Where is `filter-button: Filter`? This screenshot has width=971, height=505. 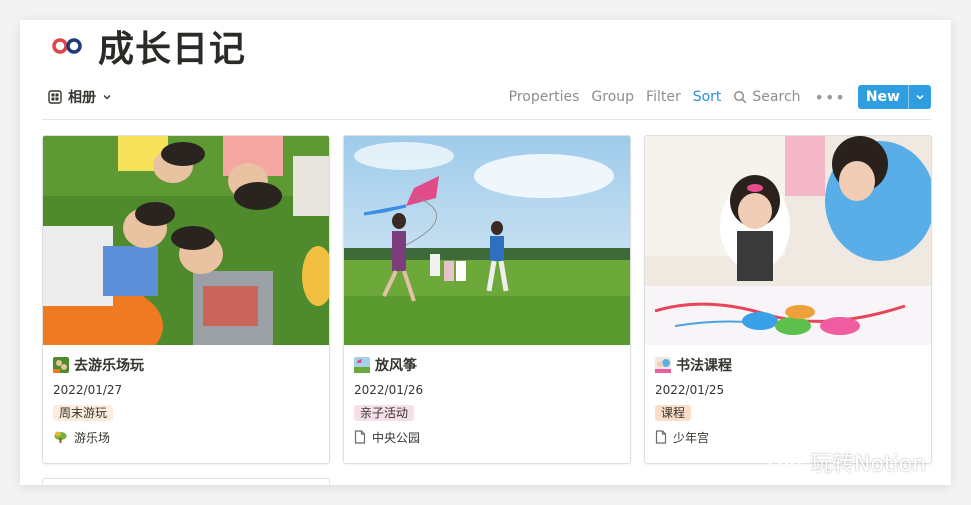
filter-button: Filter is located at coordinates (663, 97).